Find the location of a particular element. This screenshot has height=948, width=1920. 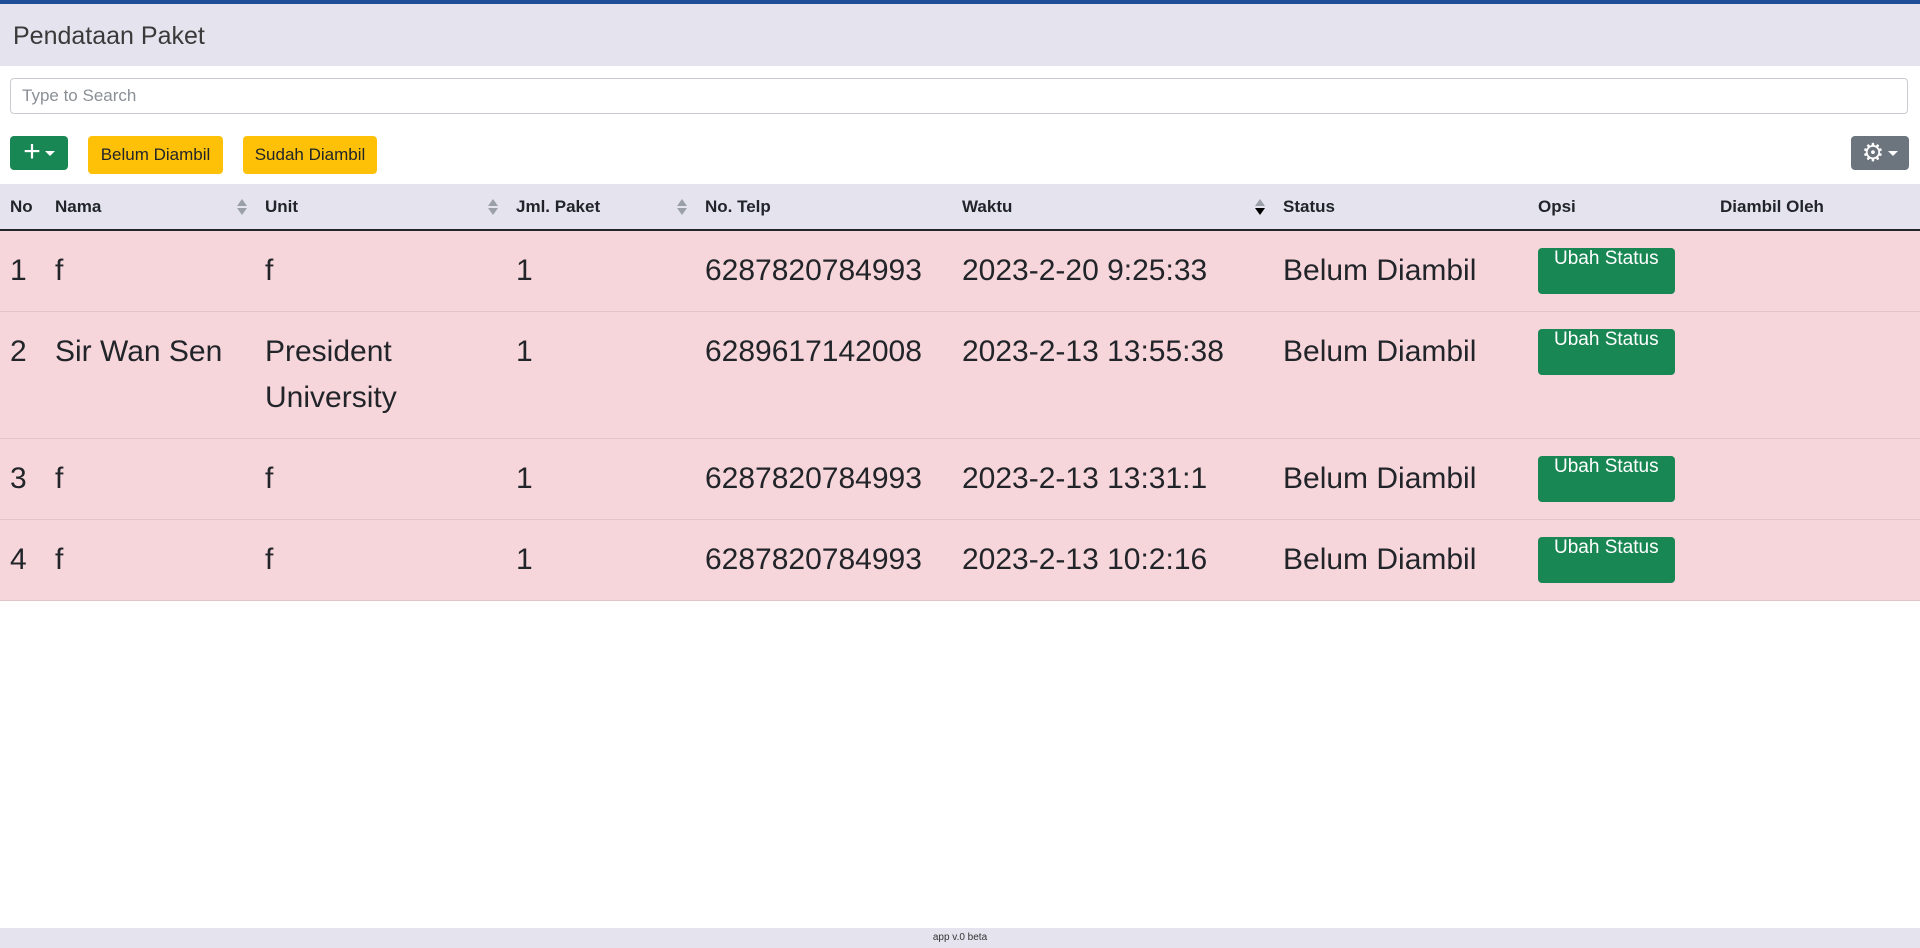

app-header: Pendataan Paket is located at coordinates (960, 35).